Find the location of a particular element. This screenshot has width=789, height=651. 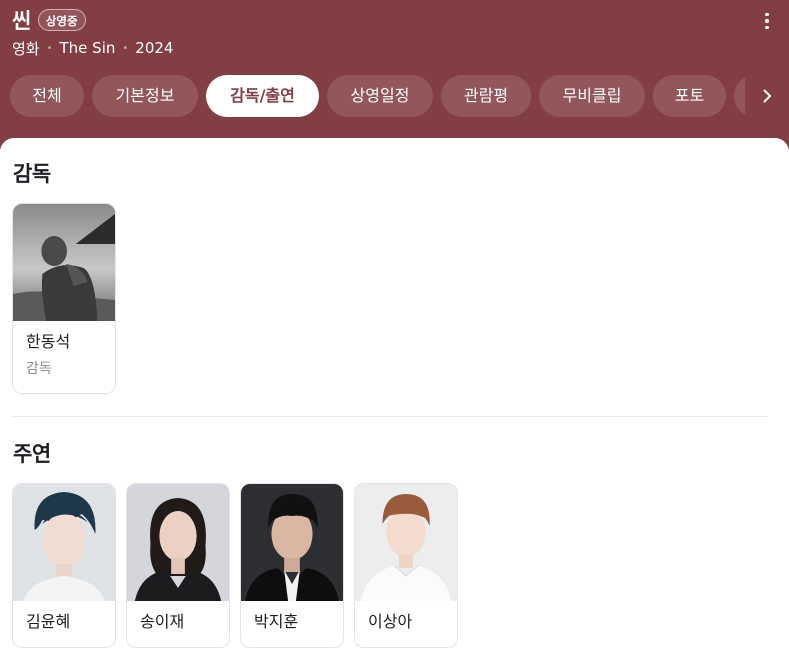

title-row: 씬 상영중 is located at coordinates (49, 20).